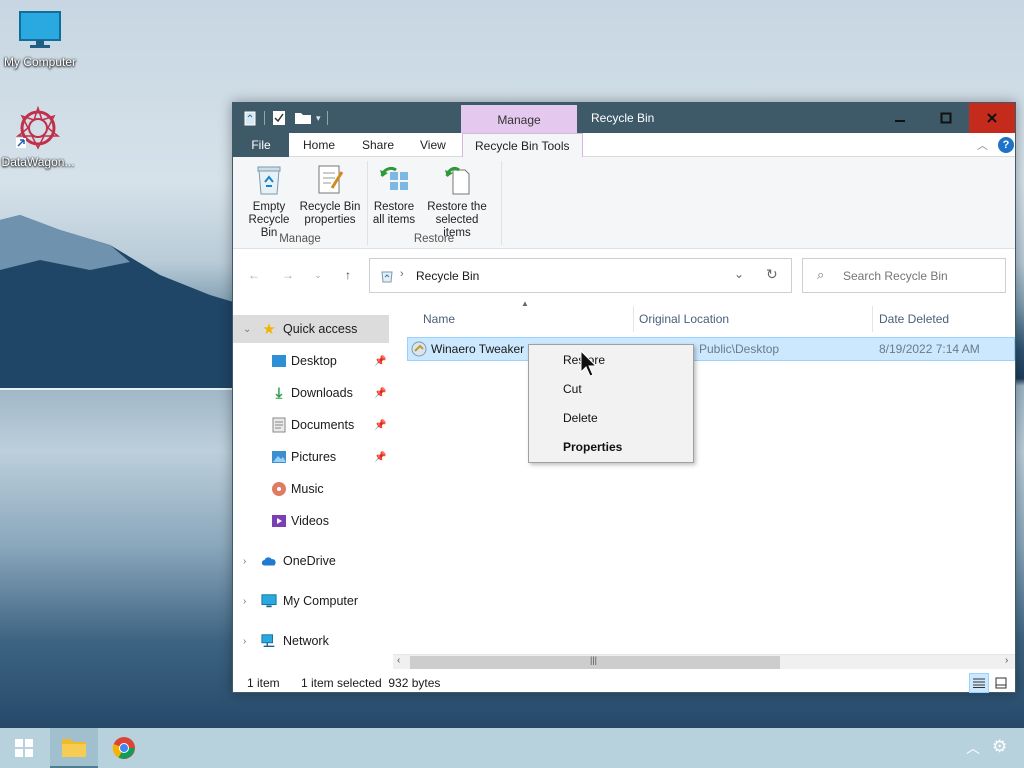 The height and width of the screenshot is (768, 1024). Describe the element at coordinates (314, 361) in the screenshot. I see `nav-item-label: Desktop` at that location.